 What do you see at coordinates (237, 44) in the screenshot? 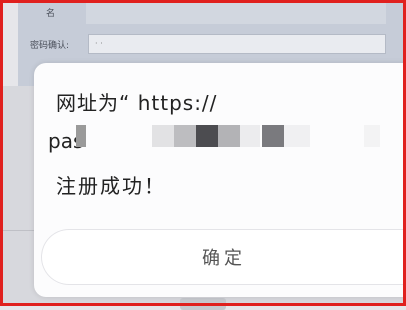
I see `background-confirm-input: · ·` at bounding box center [237, 44].